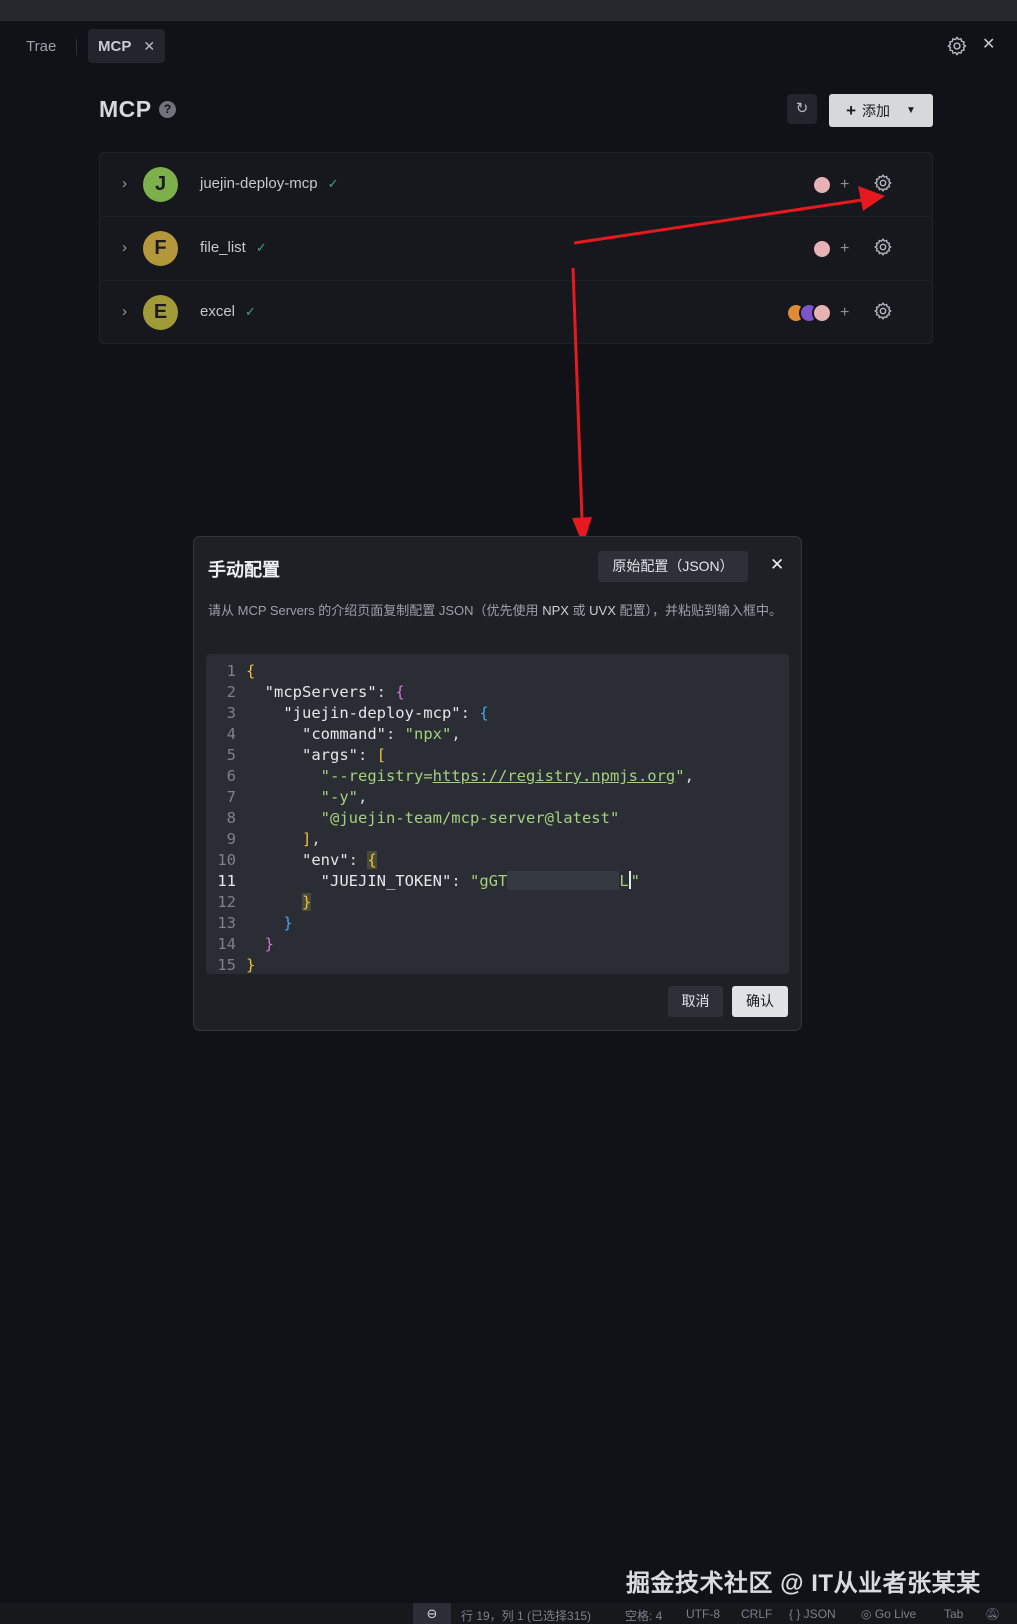 This screenshot has height=1624, width=1017. What do you see at coordinates (115, 46) in the screenshot?
I see `tab-mcp-label: MCP` at bounding box center [115, 46].